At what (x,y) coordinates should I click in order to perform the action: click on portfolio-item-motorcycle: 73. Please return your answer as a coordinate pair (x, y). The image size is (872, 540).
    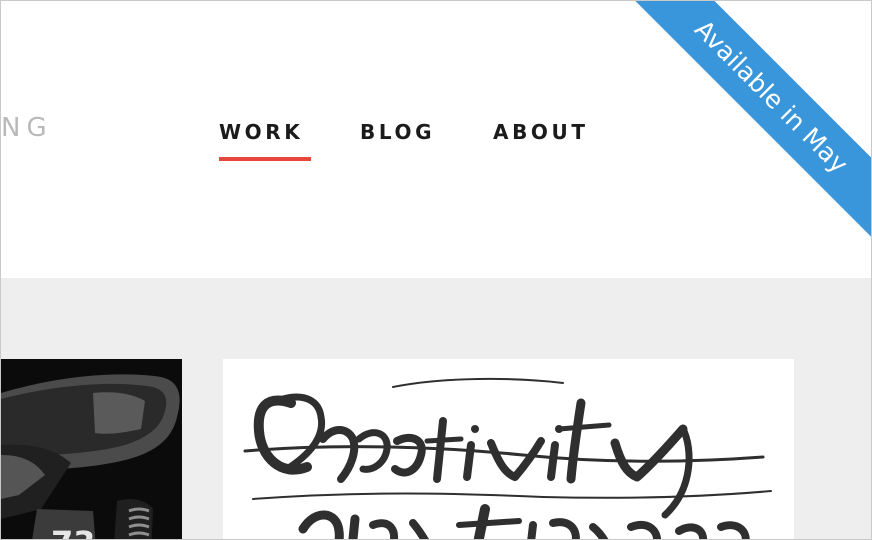
    Looking at the image, I should click on (91, 449).